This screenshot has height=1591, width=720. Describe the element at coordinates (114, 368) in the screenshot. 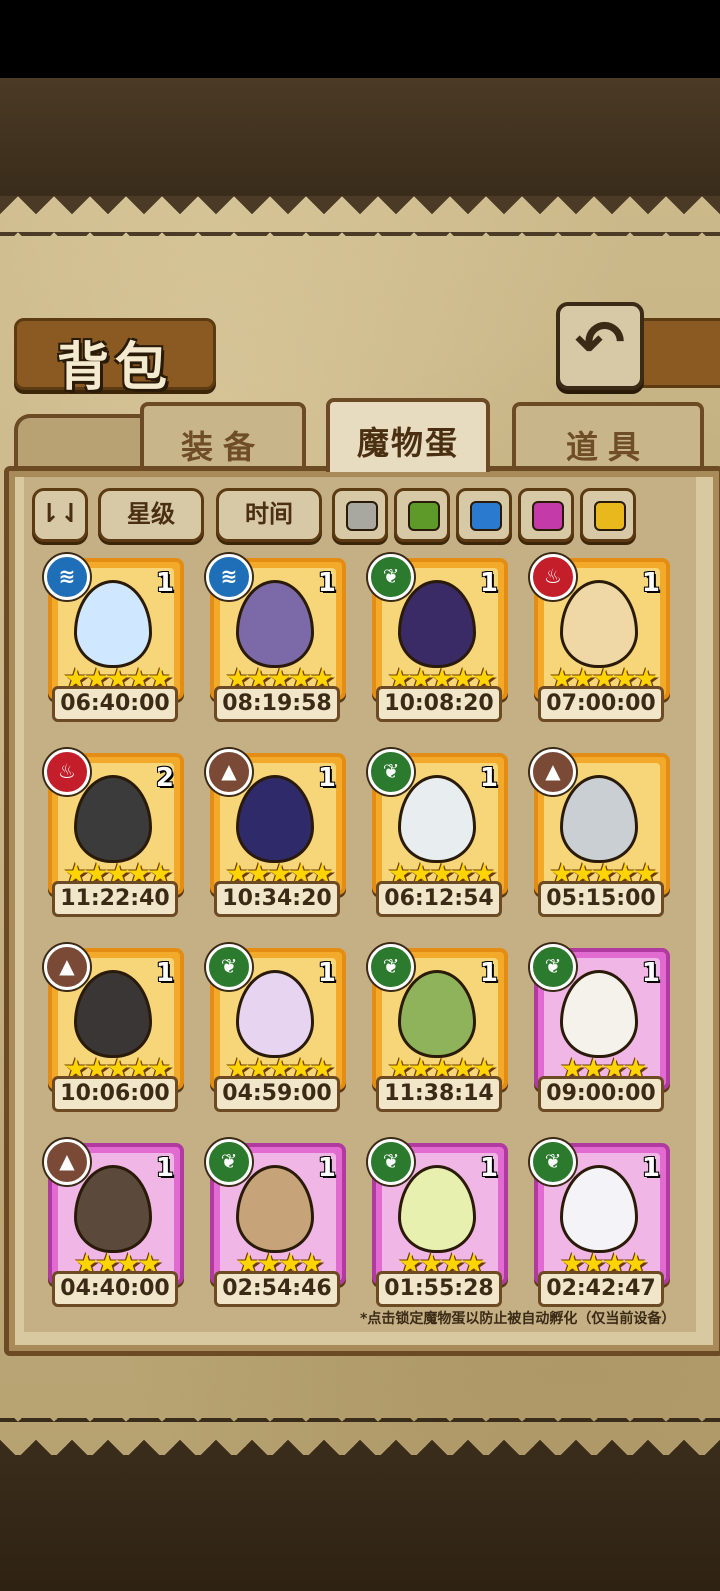

I see `page-title: 背包` at that location.